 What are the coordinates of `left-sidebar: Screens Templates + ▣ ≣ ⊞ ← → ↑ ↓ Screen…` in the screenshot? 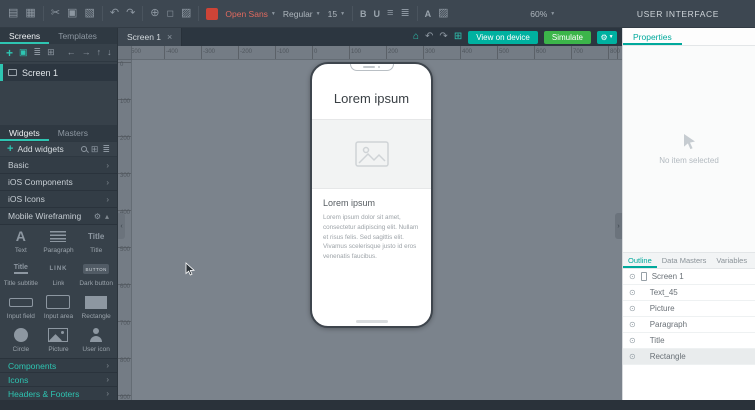 It's located at (59, 214).